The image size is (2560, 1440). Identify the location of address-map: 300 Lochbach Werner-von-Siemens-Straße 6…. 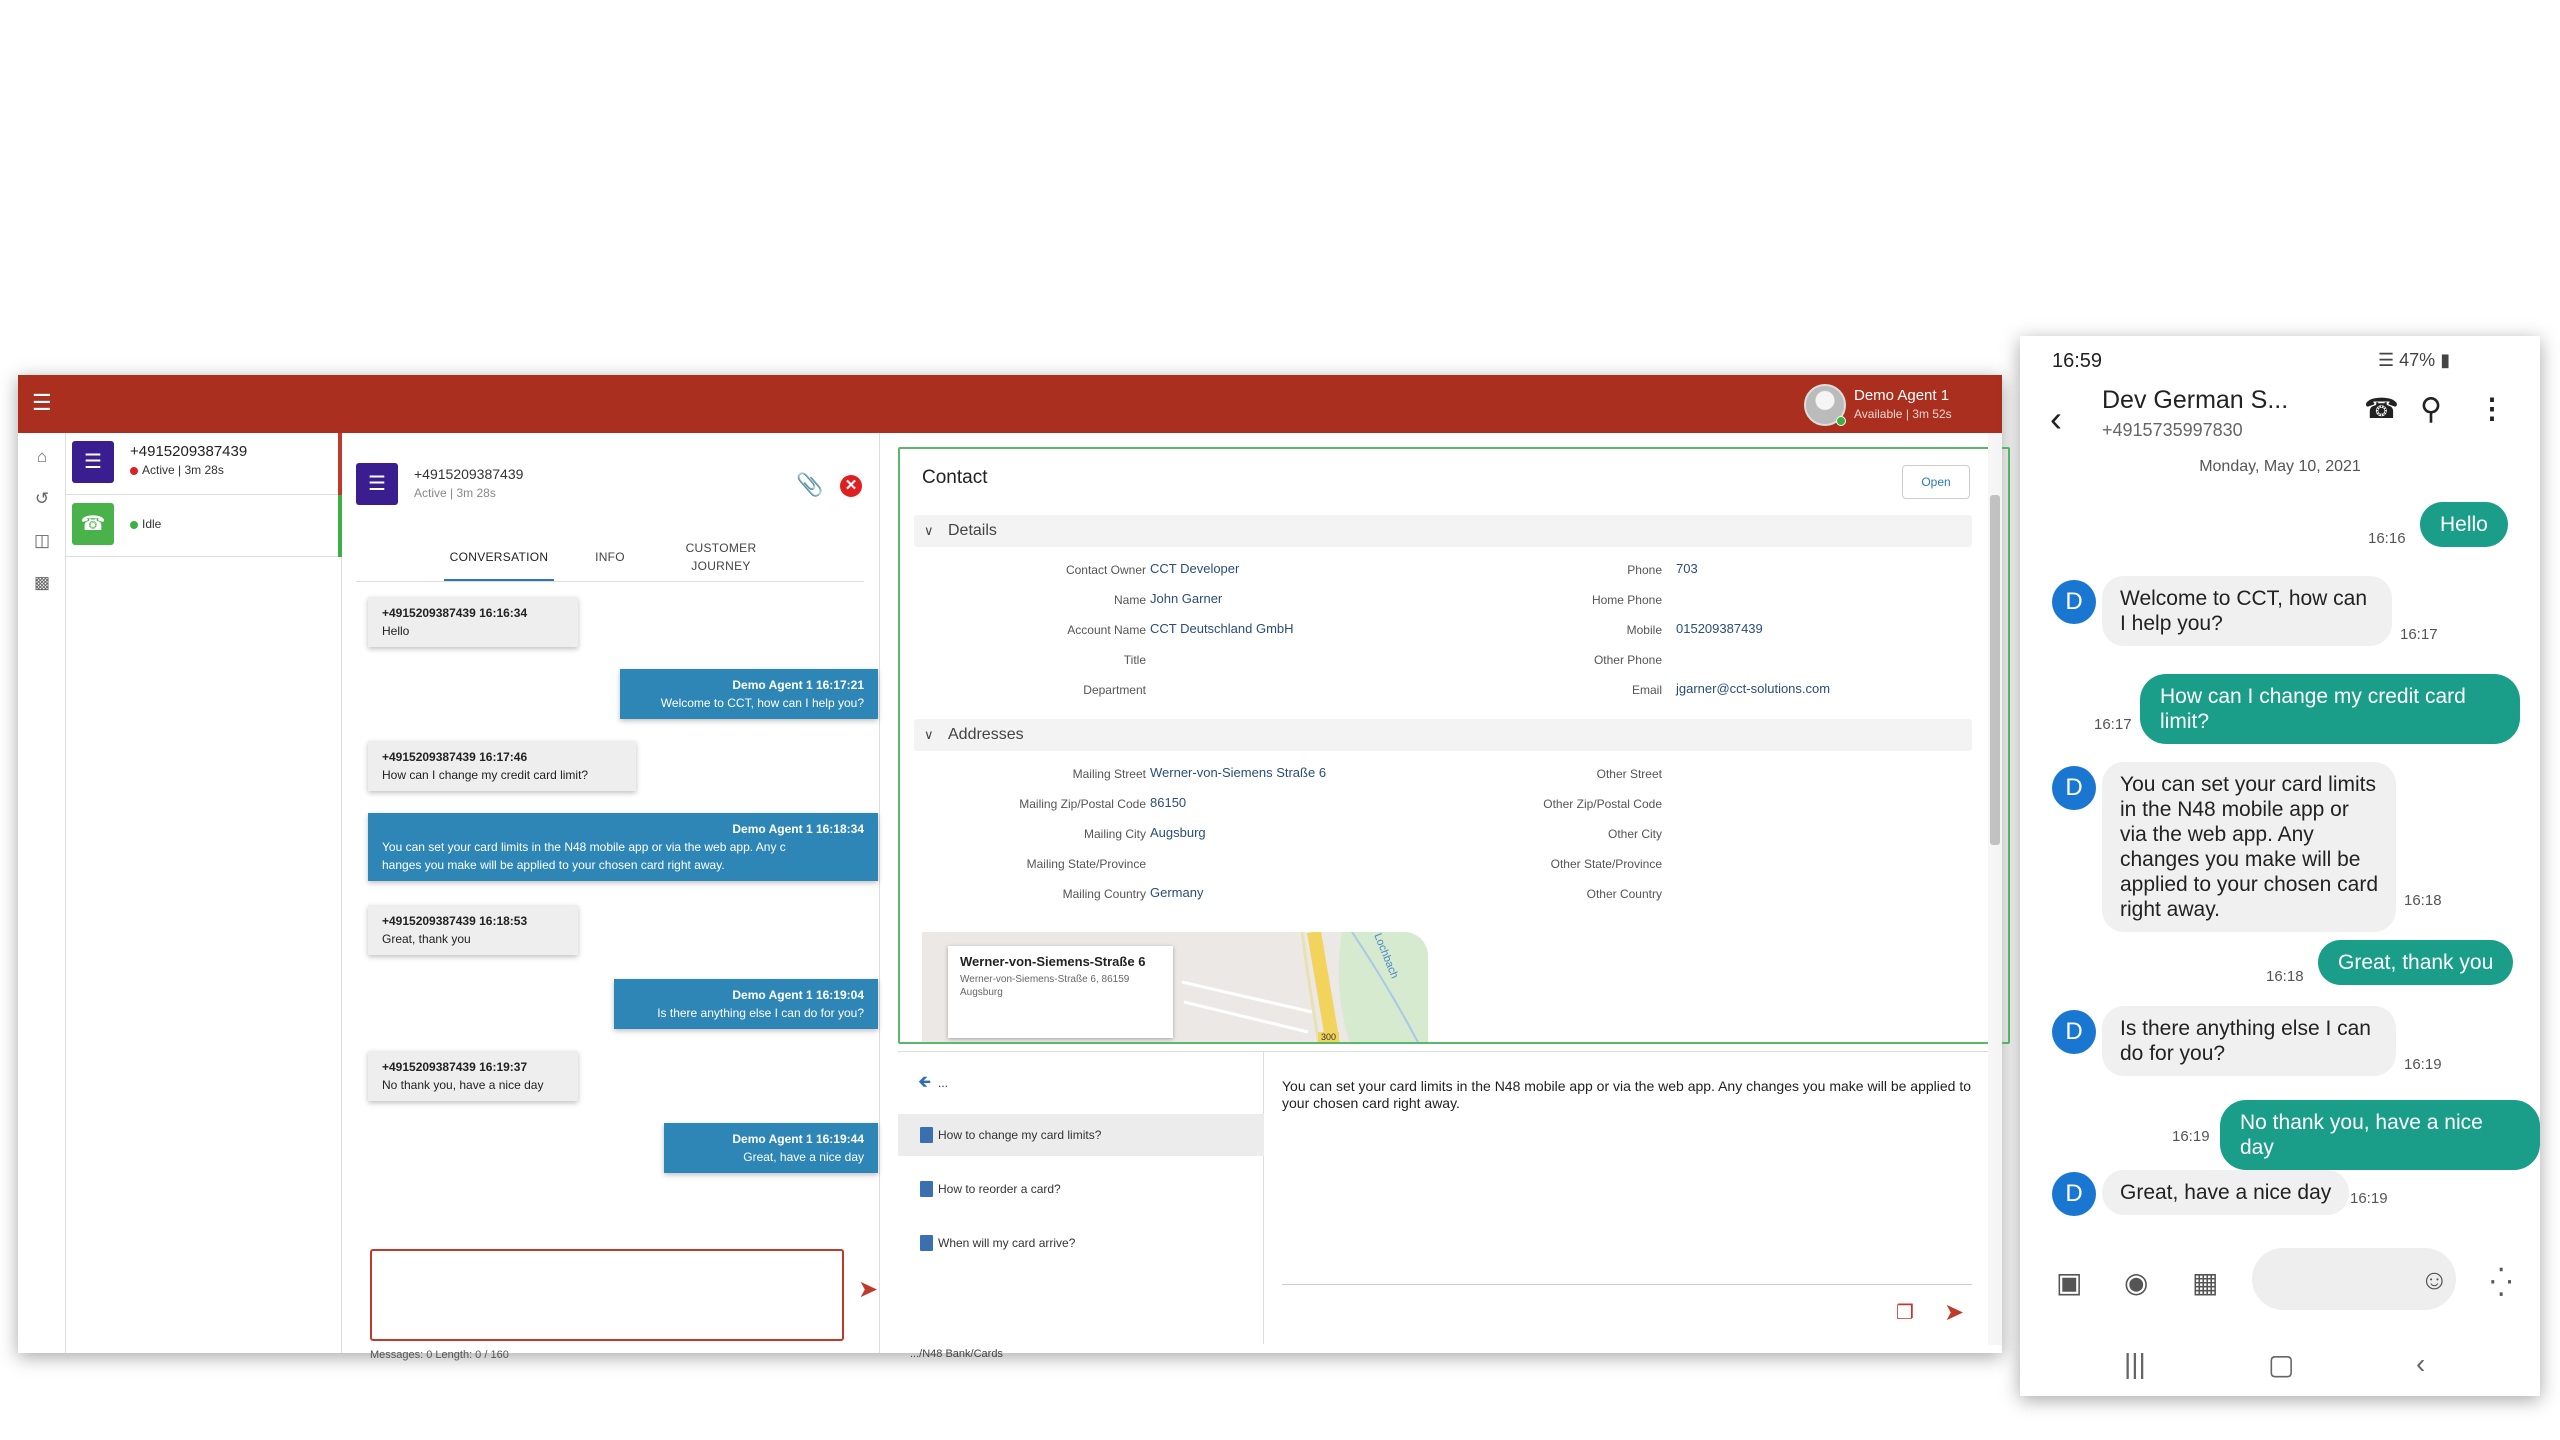
(1175, 987).